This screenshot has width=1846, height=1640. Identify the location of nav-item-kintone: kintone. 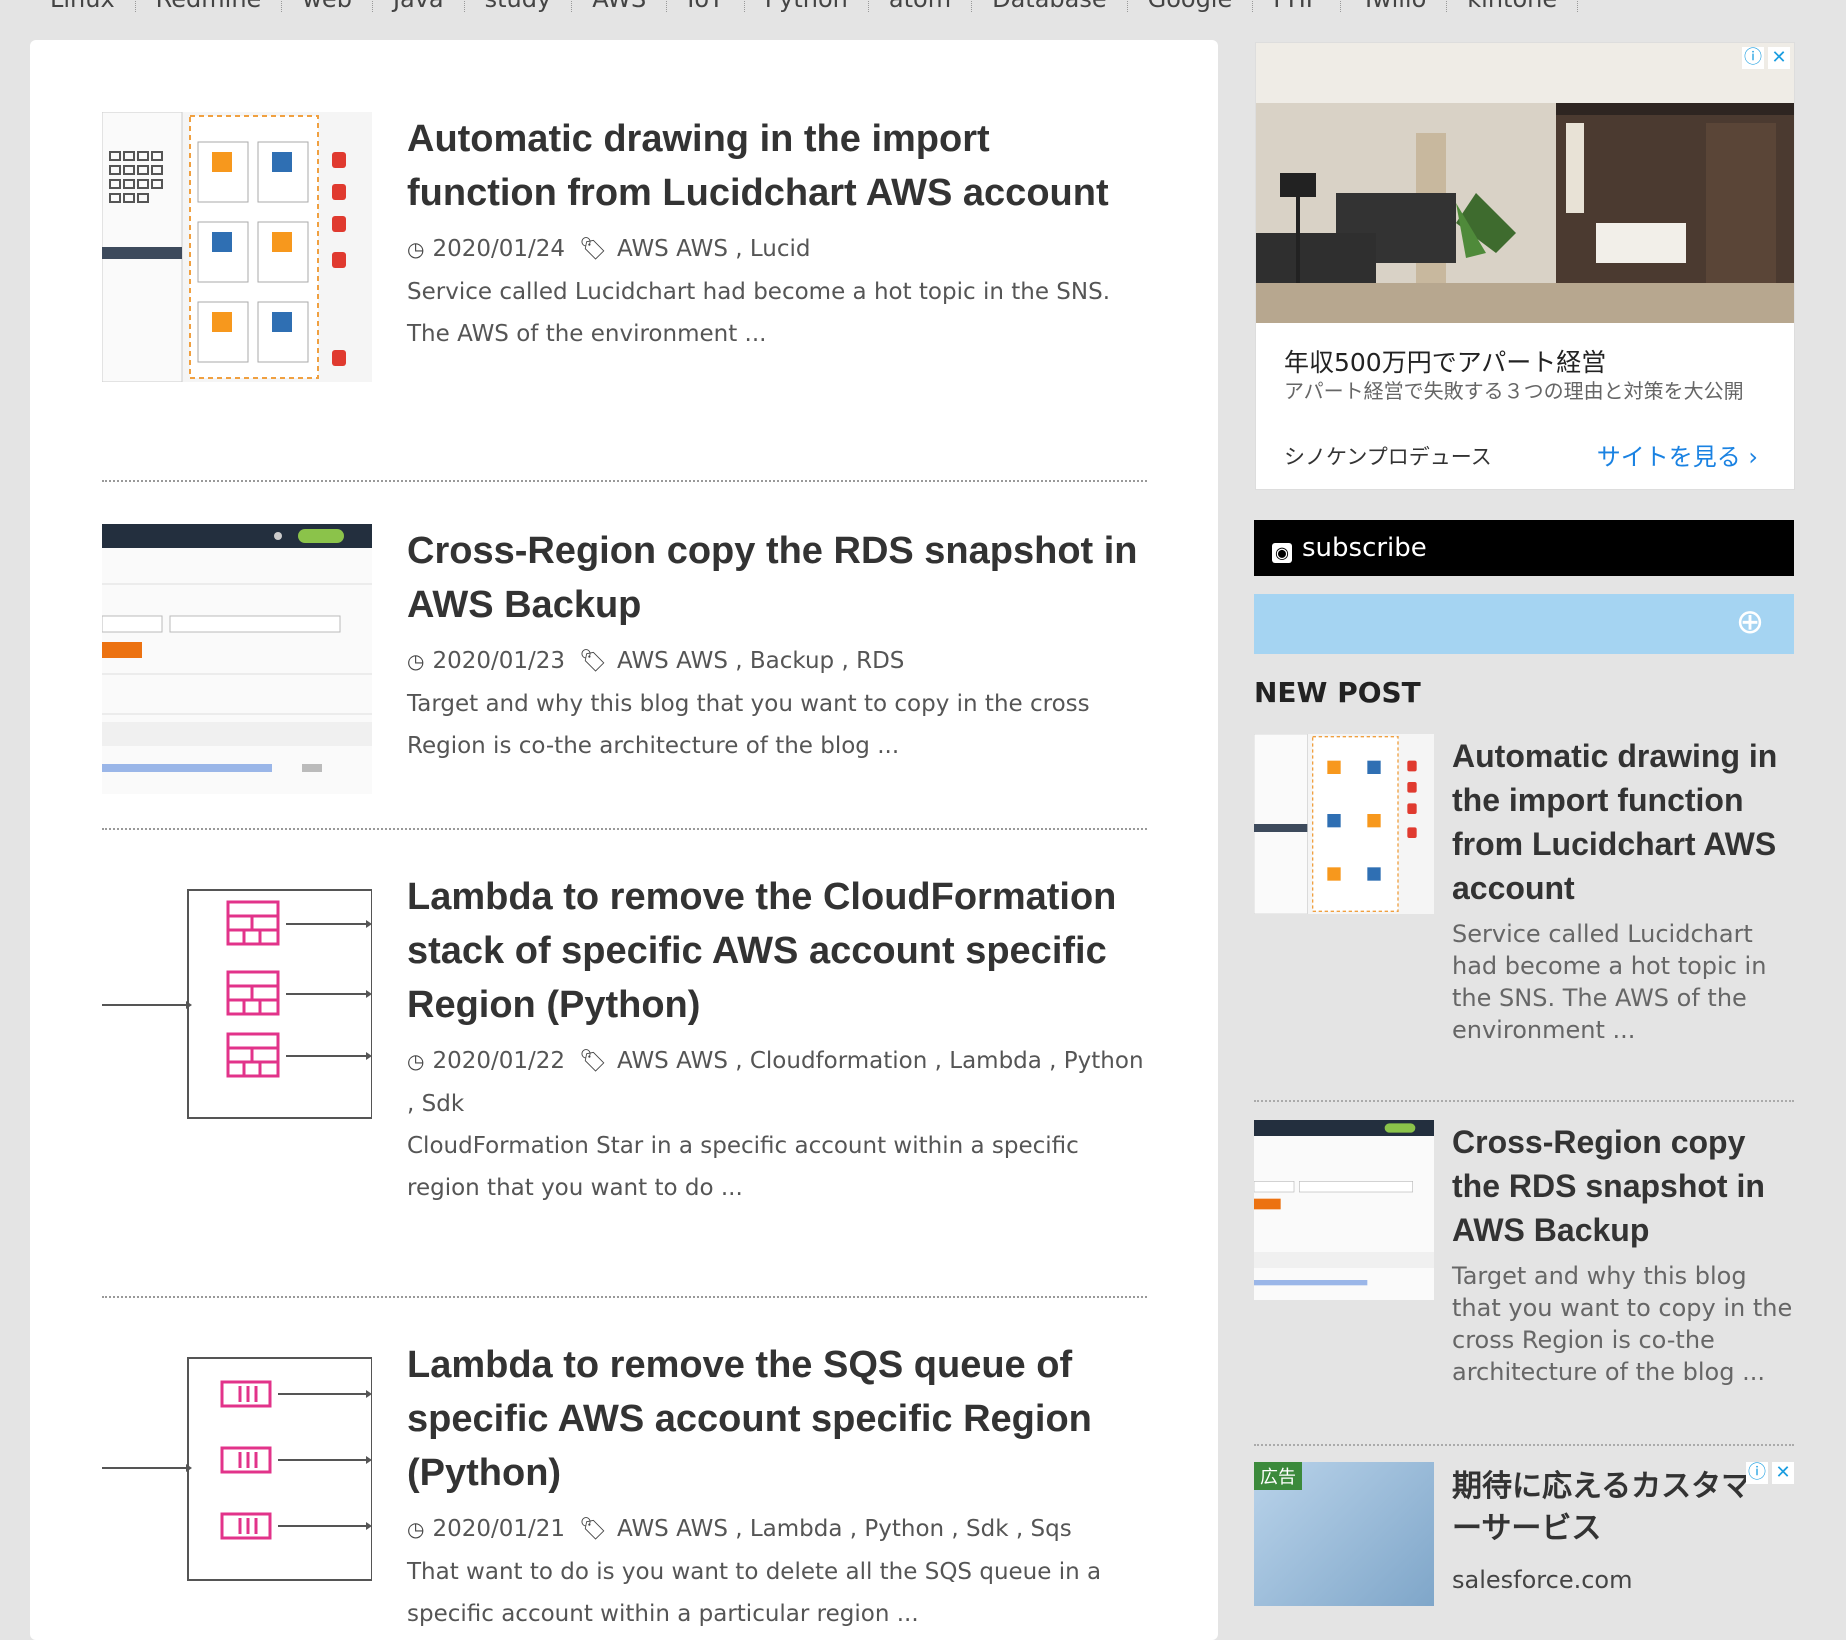
(1513, 6).